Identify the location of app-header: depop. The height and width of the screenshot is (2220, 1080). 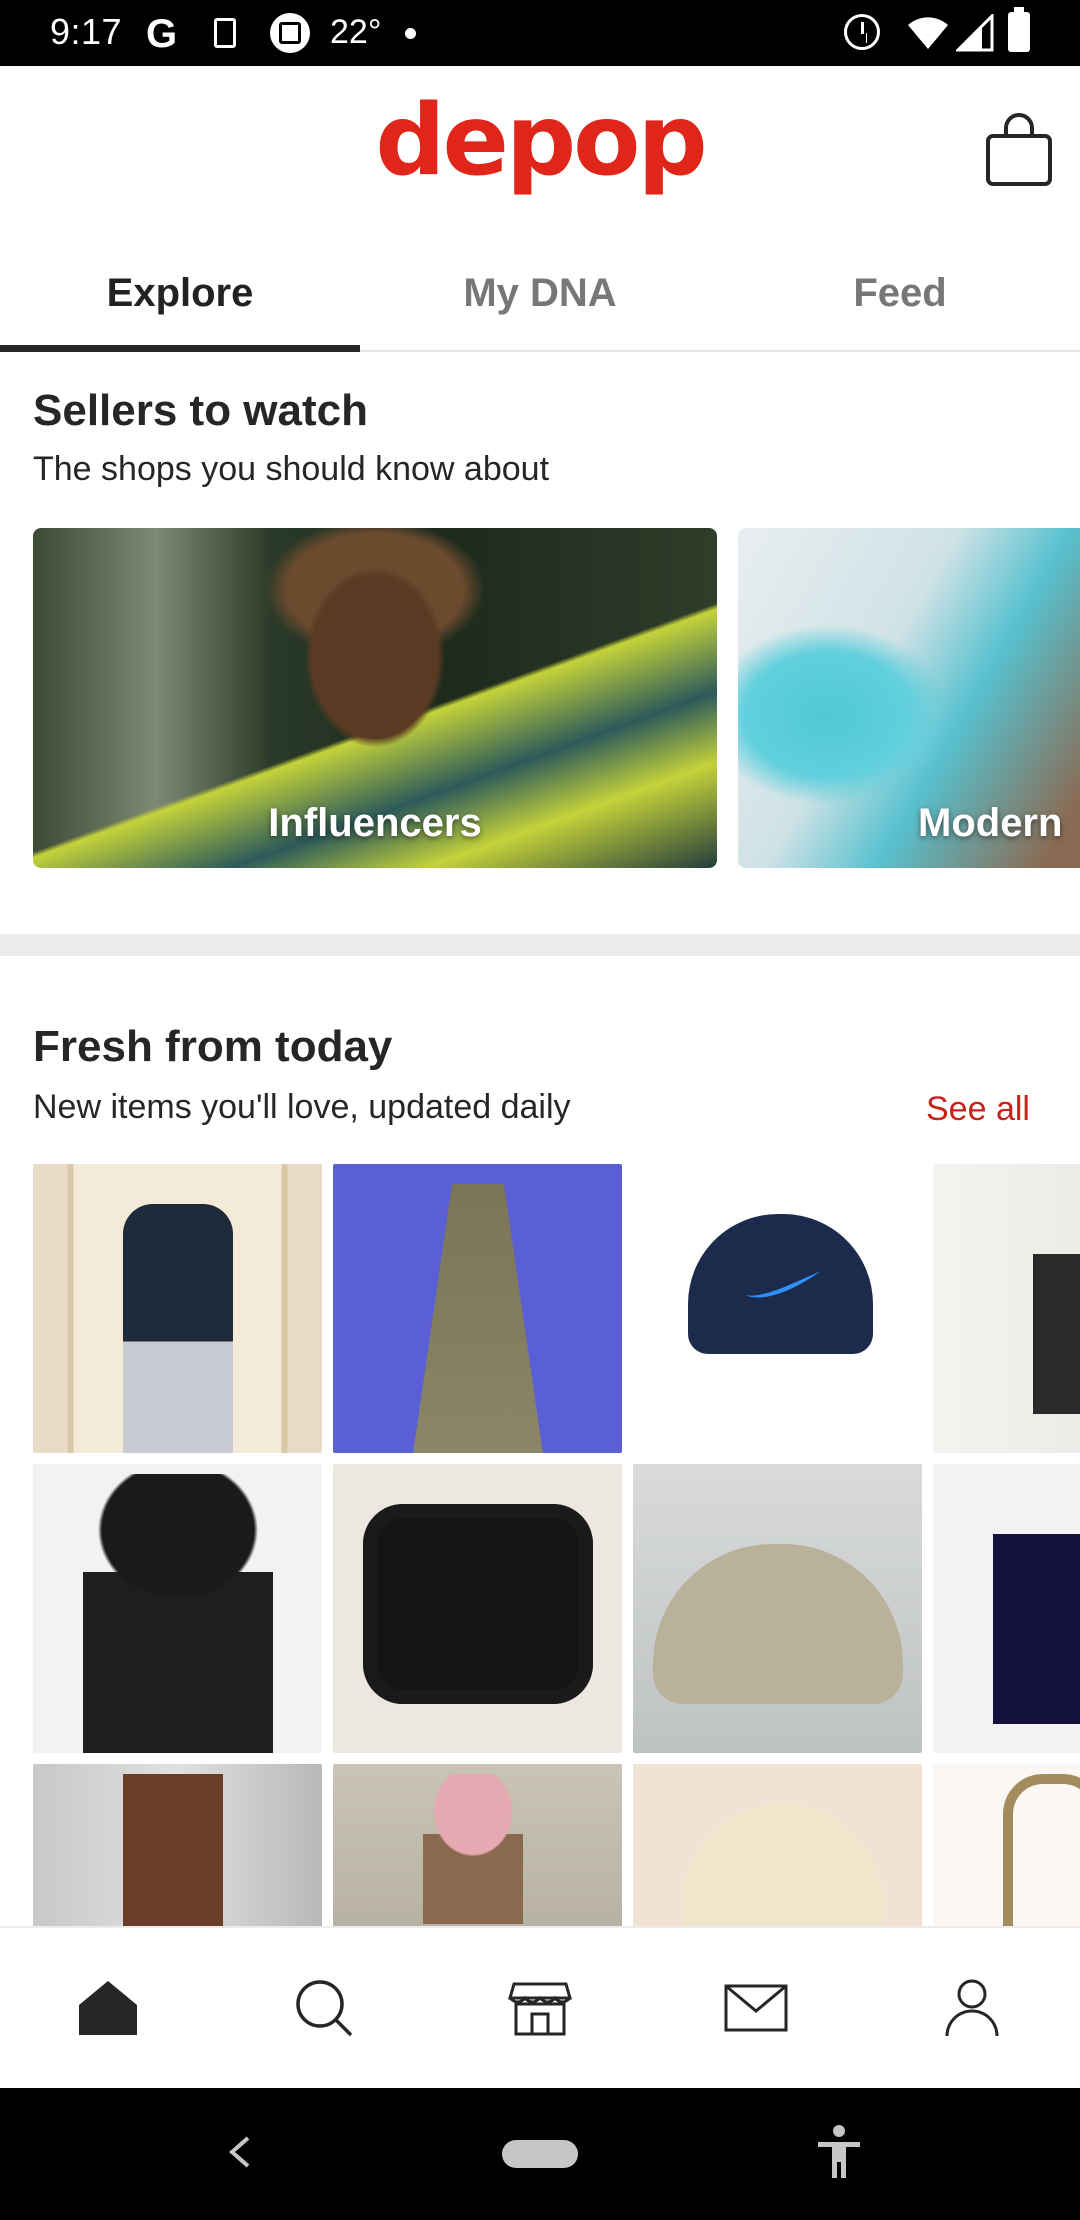
(540, 151).